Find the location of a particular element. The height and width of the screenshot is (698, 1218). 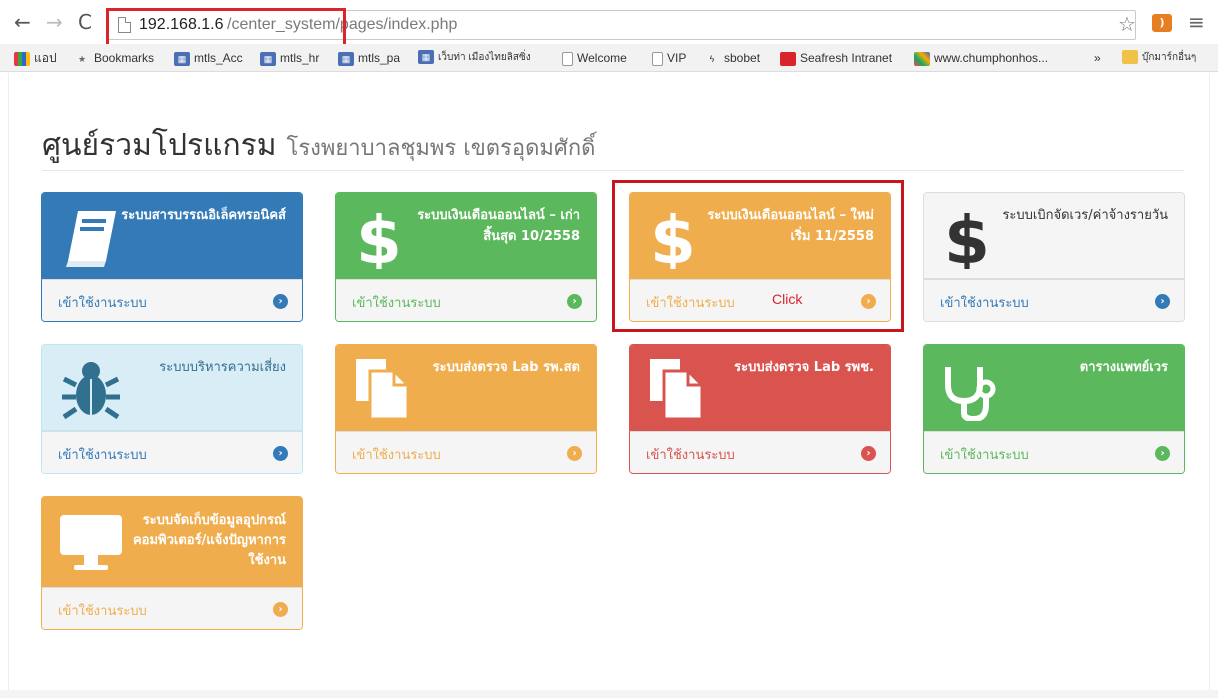

bookmark-welcome: Welcome is located at coordinates (594, 59).